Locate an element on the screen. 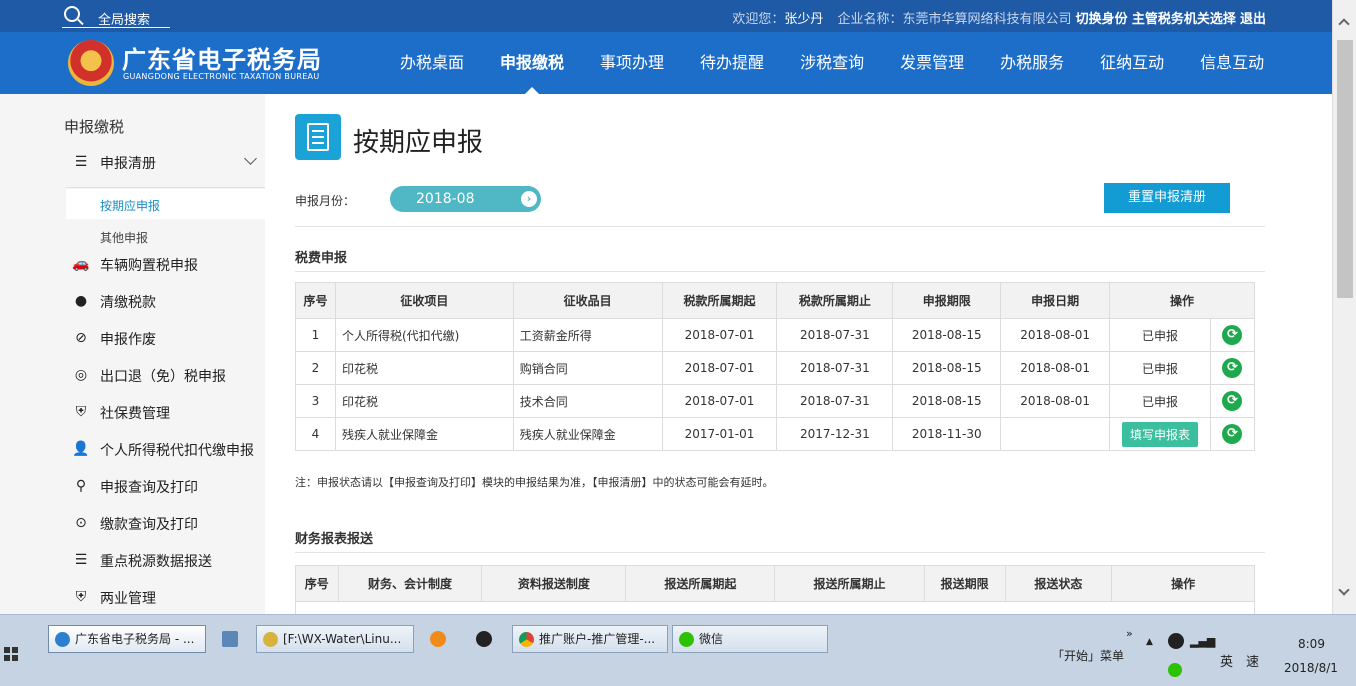 The width and height of the screenshot is (1356, 686). sidebar-item-export-refund: ◎ 出口退（免）税申报 is located at coordinates (165, 376).